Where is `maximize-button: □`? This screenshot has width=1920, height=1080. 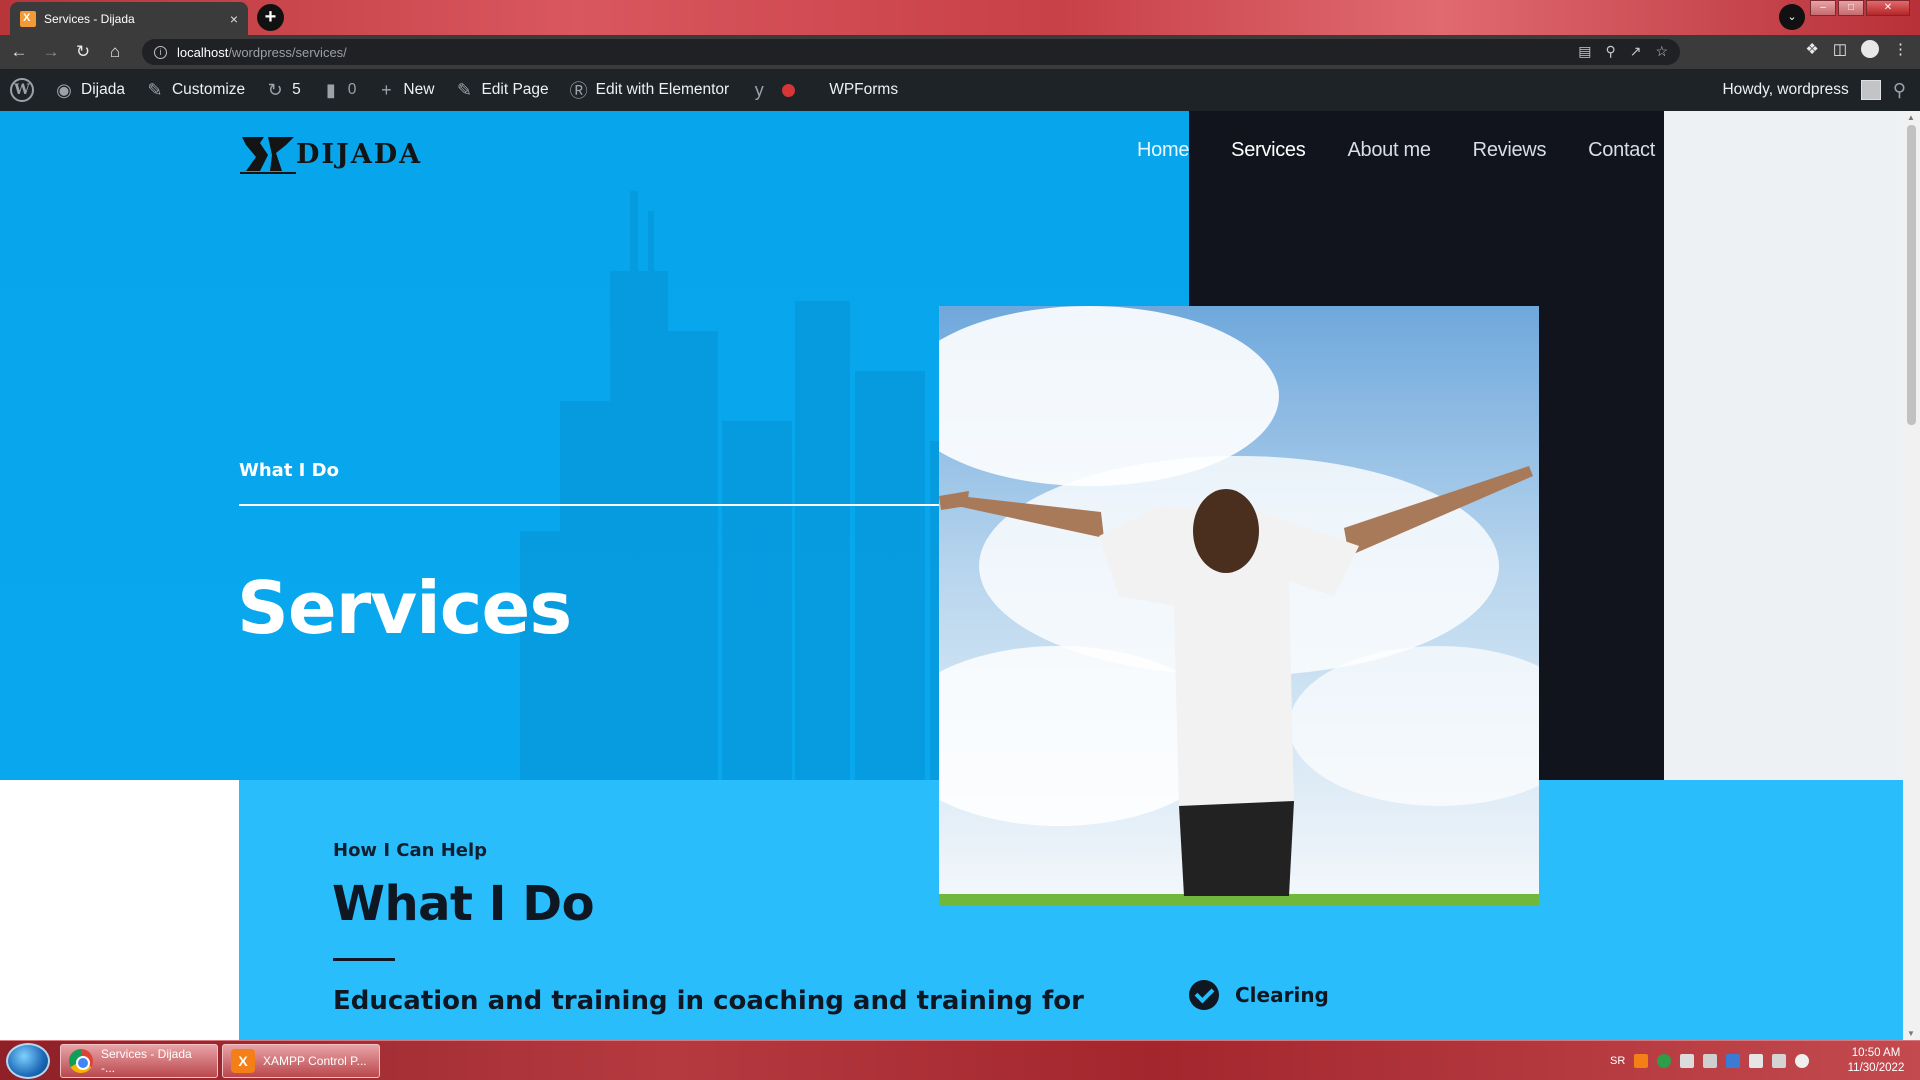
maximize-button: □ is located at coordinates (1851, 8).